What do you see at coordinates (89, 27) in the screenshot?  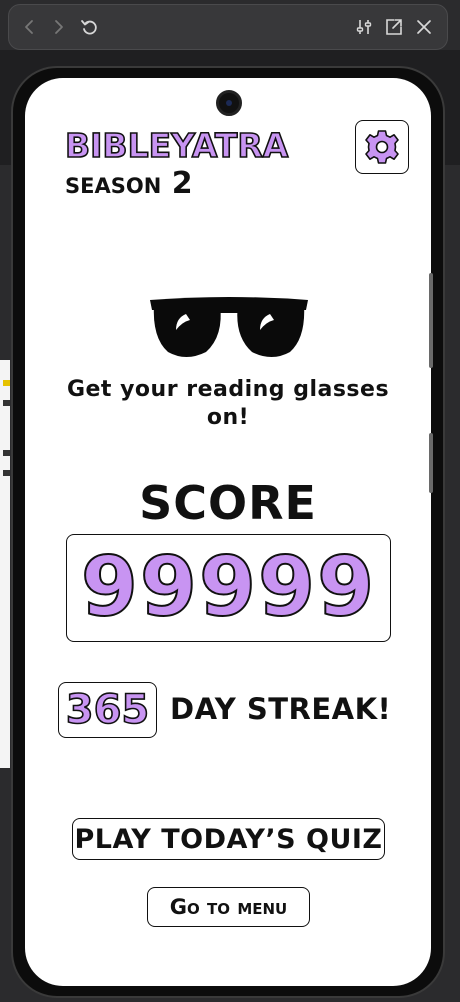 I see `reload-icon` at bounding box center [89, 27].